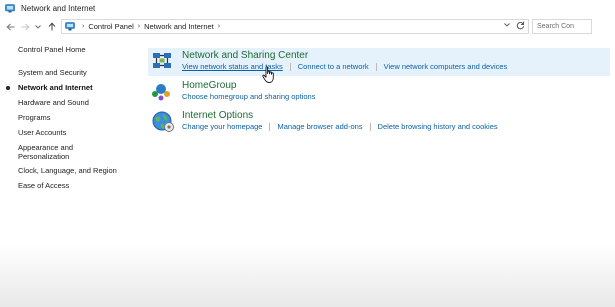 This screenshot has width=615, height=307. Describe the element at coordinates (34, 117) in the screenshot. I see `sidebar-item-label: Programs` at that location.